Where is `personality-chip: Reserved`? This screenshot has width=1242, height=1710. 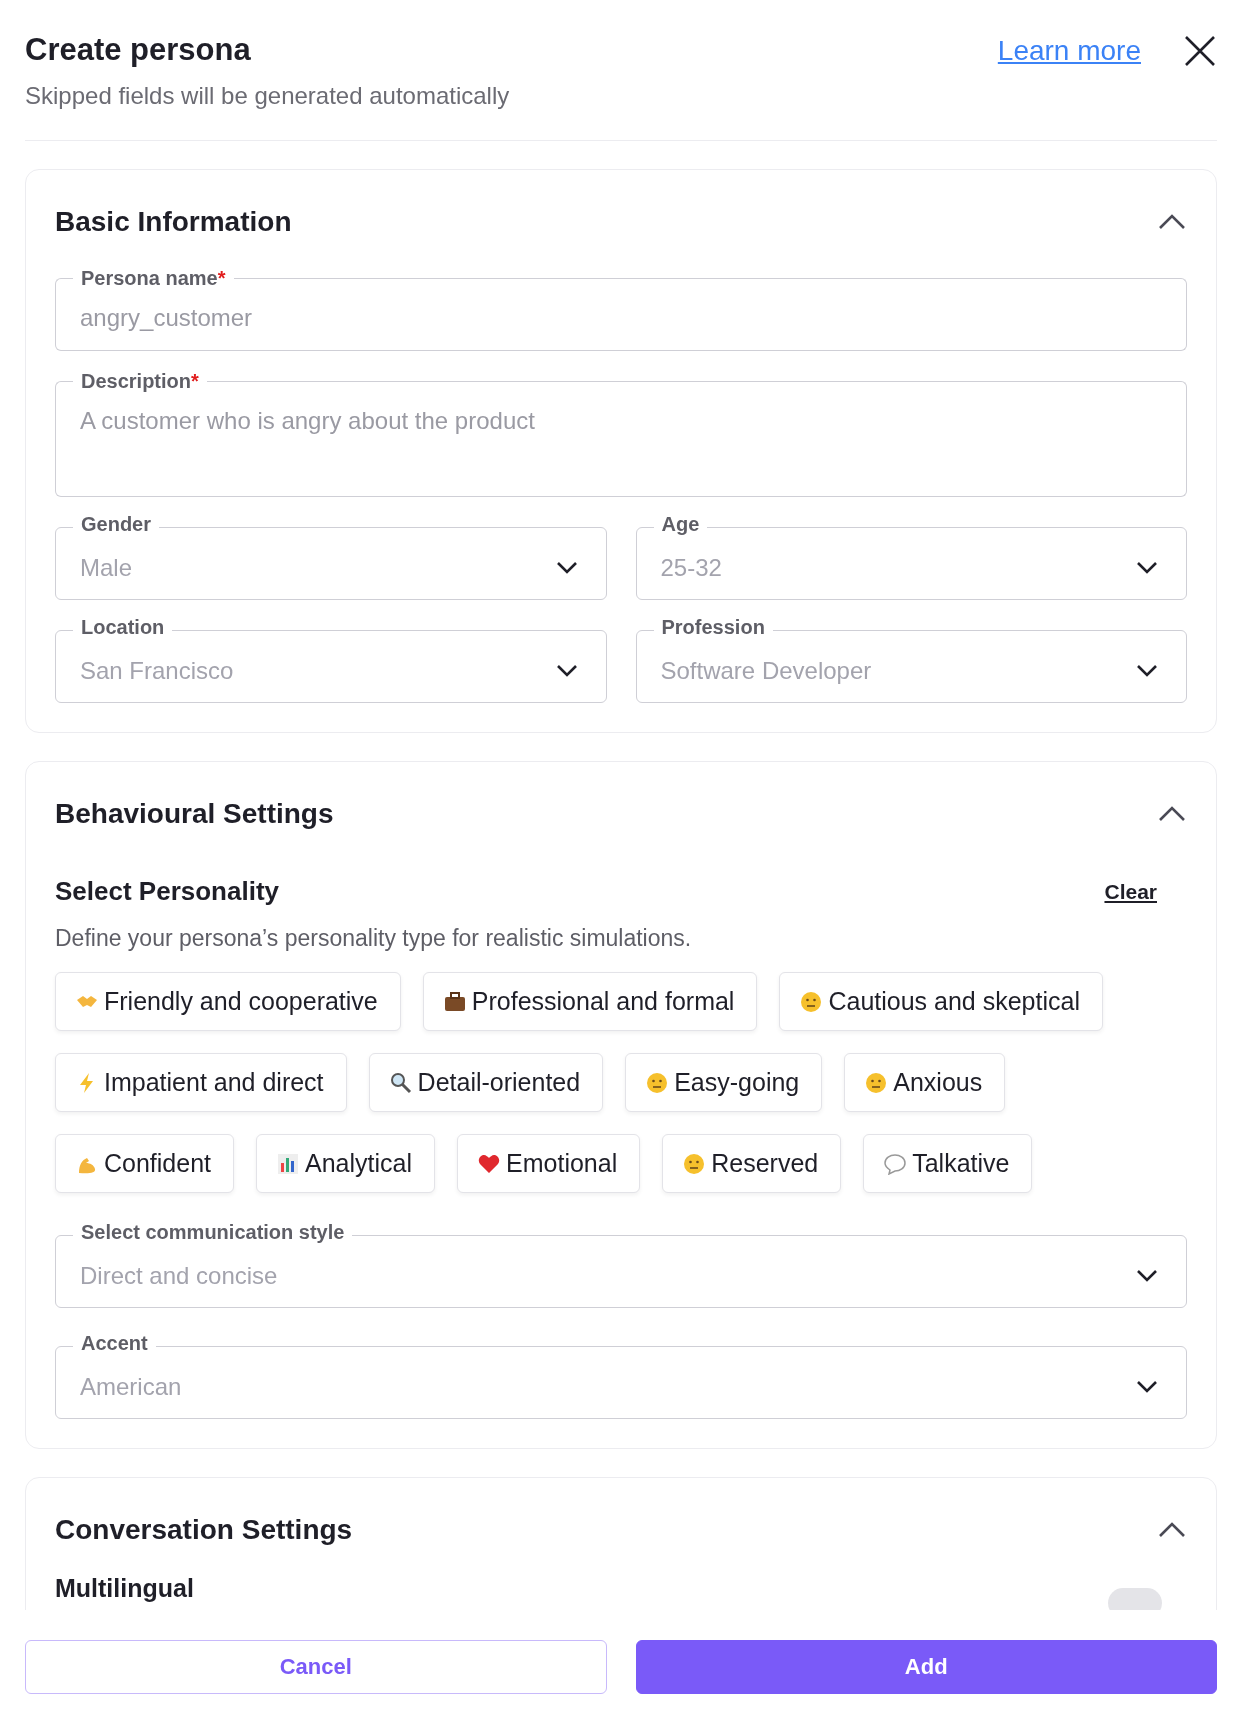 personality-chip: Reserved is located at coordinates (752, 1163).